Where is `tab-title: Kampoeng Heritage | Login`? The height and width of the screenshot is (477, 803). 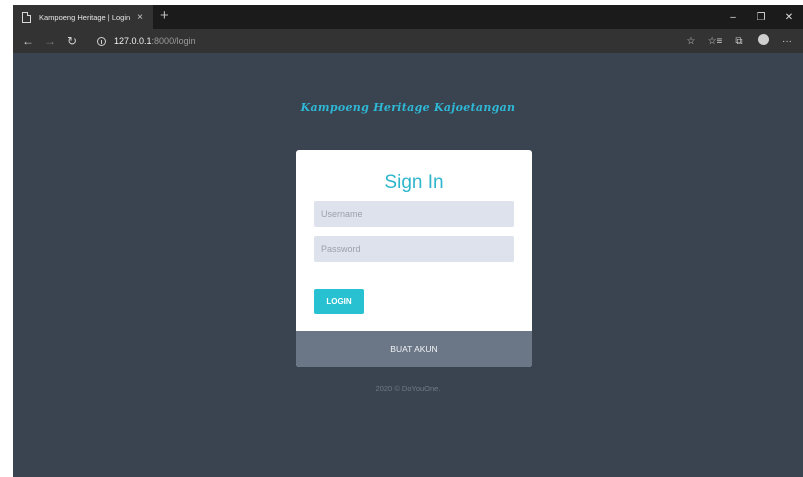
tab-title: Kampoeng Heritage | Login is located at coordinates (85, 17).